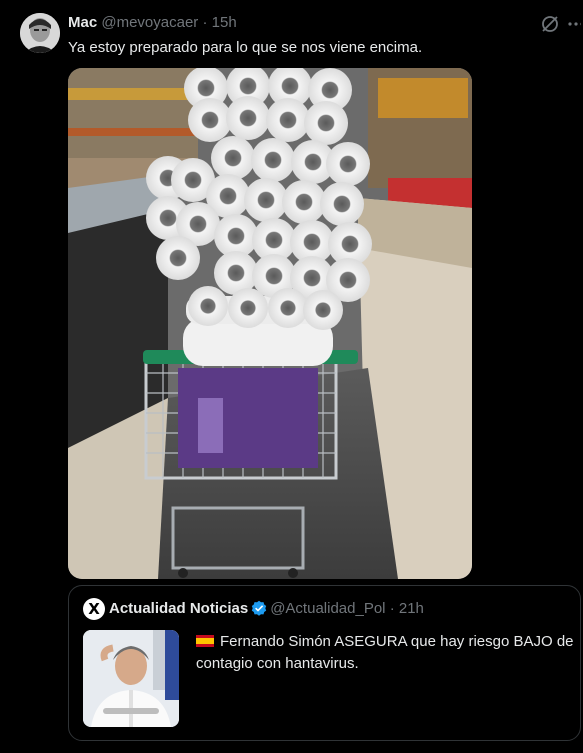 This screenshot has height=753, width=583. What do you see at coordinates (259, 608) in the screenshot?
I see `verified-badge-icon` at bounding box center [259, 608].